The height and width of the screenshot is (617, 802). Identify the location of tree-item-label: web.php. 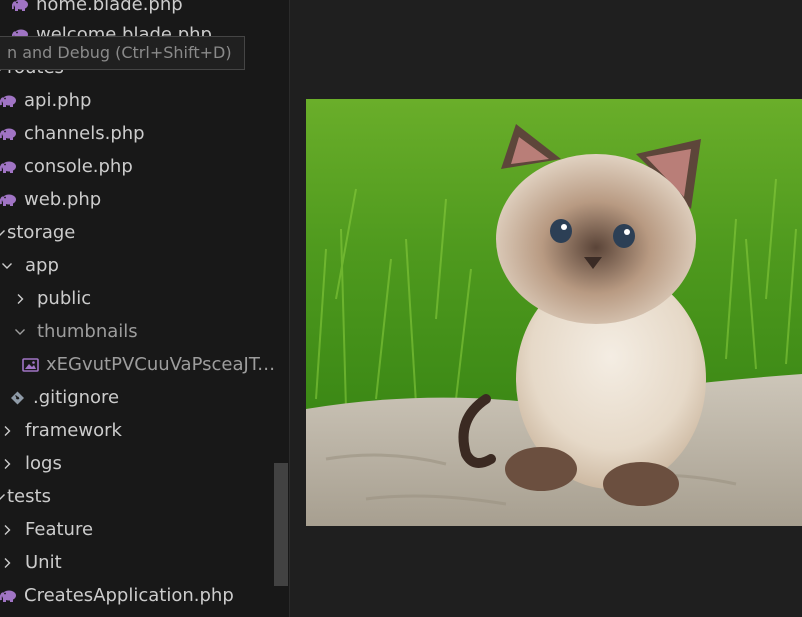
(63, 199).